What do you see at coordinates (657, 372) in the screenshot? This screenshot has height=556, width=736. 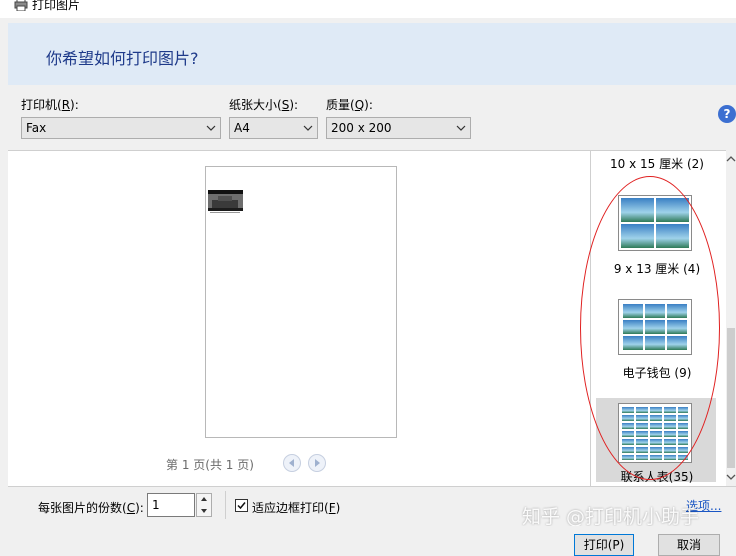 I see `layout-item-wallet: 电子钱包 (9)` at bounding box center [657, 372].